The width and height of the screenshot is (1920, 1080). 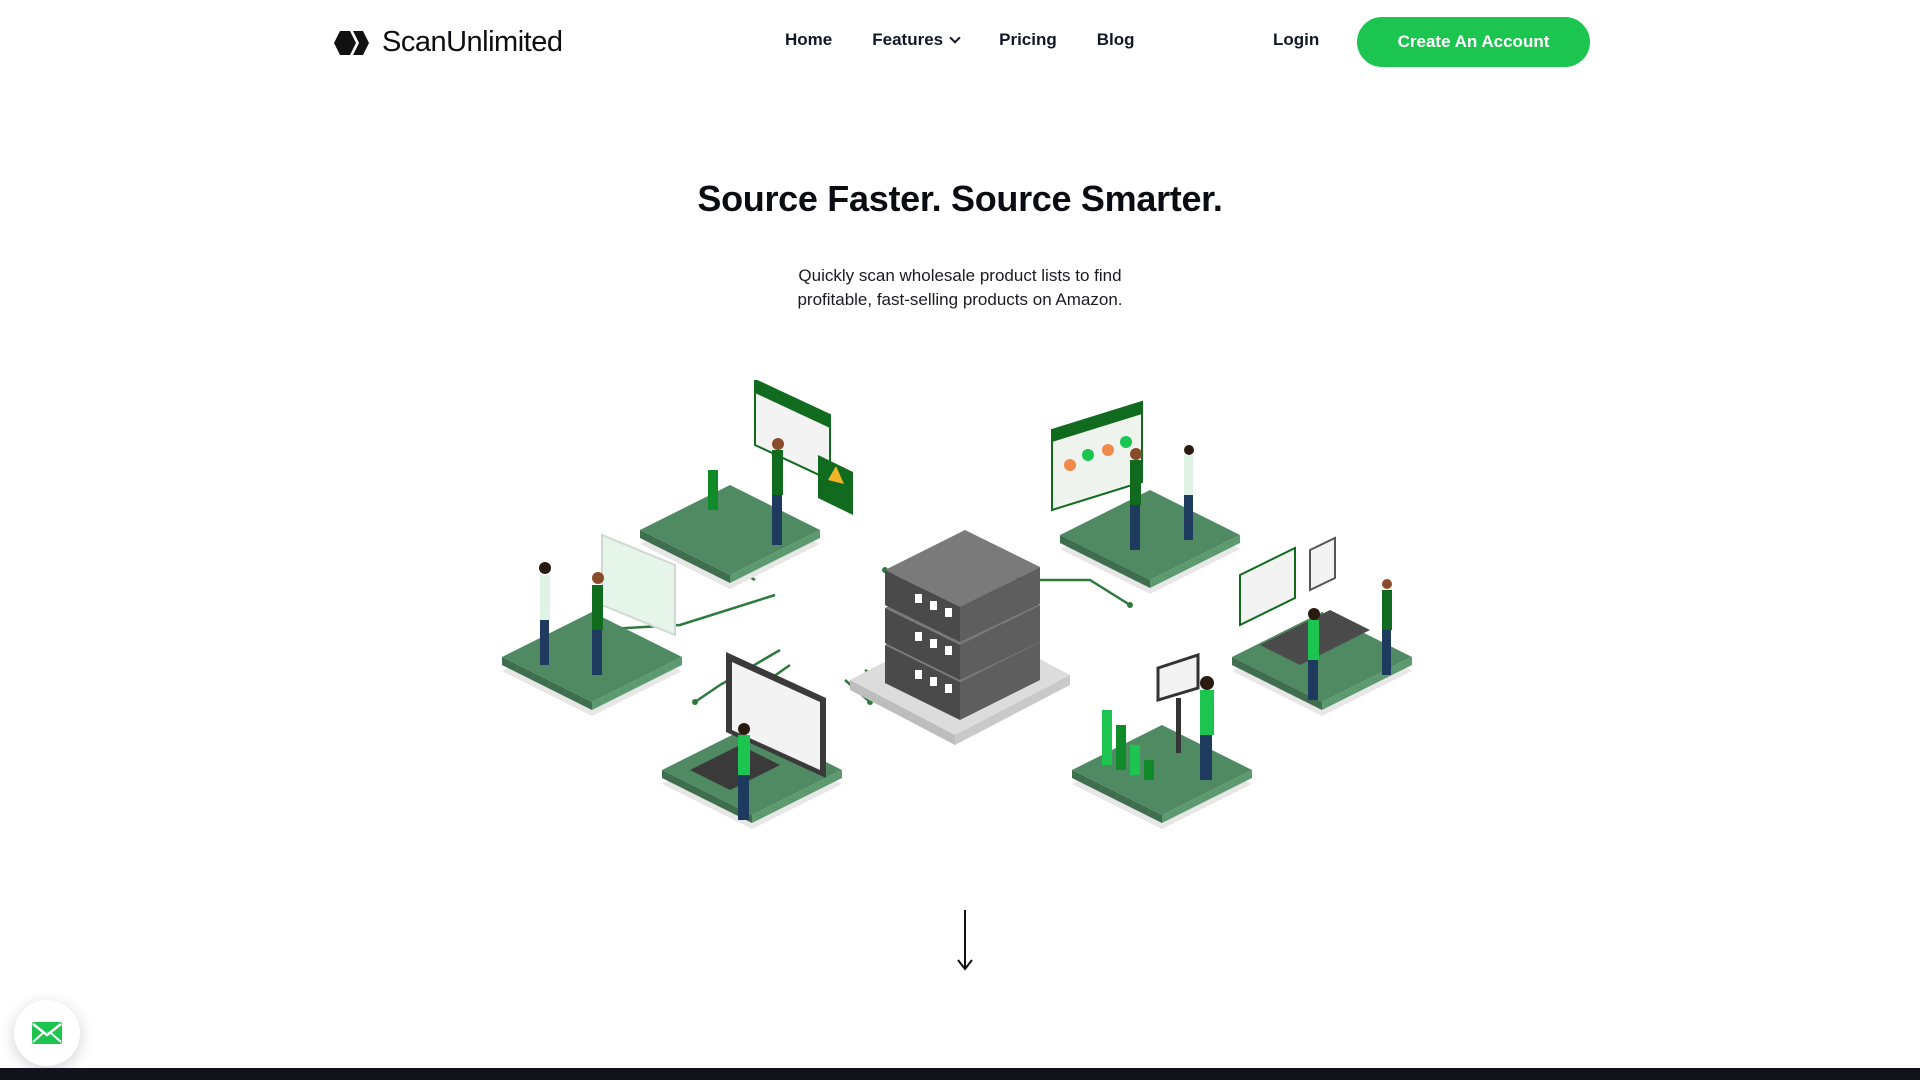 What do you see at coordinates (960, 637) in the screenshot?
I see `server-stack` at bounding box center [960, 637].